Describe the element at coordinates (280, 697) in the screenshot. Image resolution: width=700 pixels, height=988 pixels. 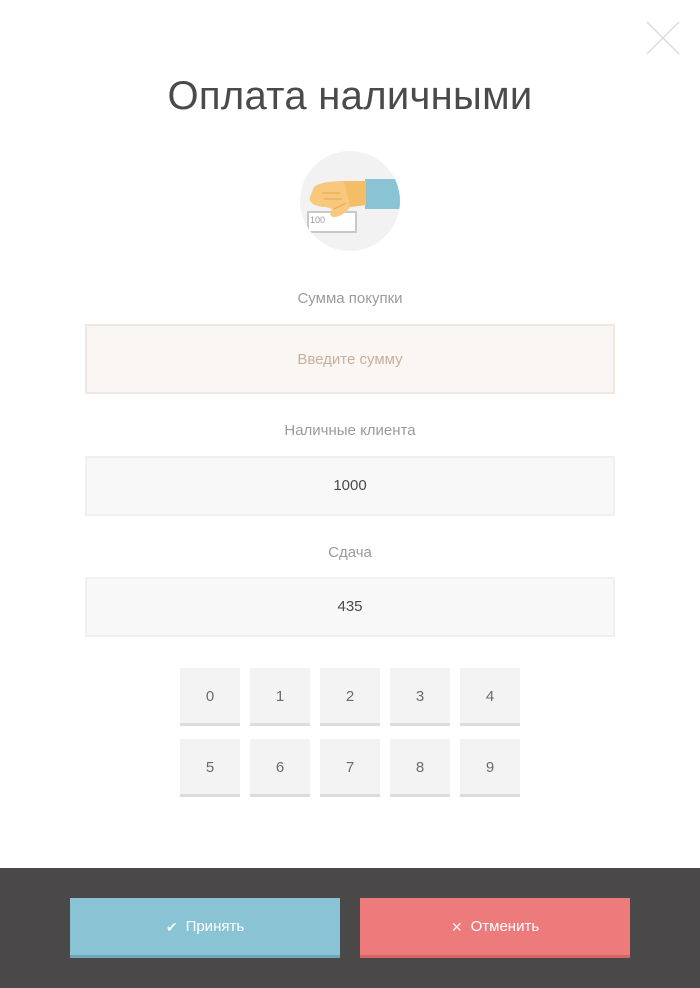
I see `keypad-key-1: 1` at that location.